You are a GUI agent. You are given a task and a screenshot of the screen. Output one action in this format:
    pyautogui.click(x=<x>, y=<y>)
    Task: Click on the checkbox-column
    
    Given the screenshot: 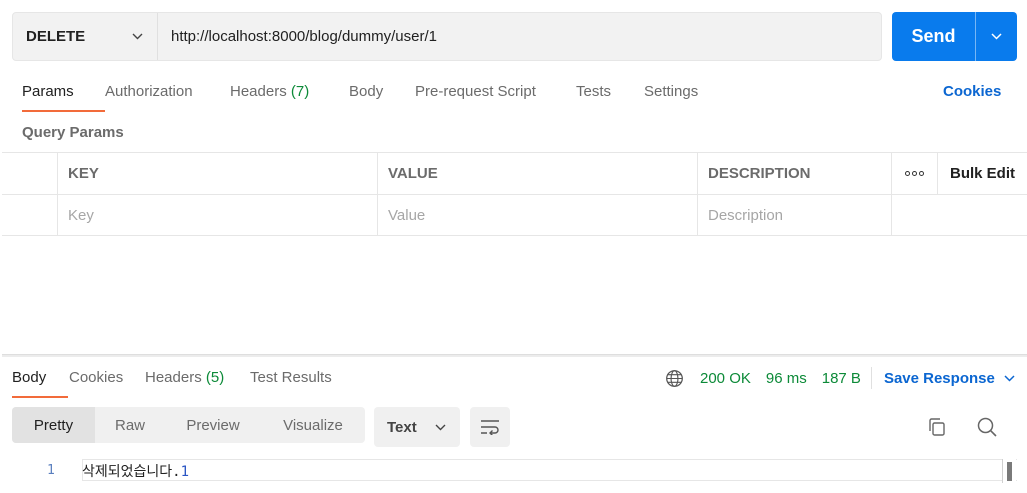 What is the action you would take?
    pyautogui.click(x=30, y=173)
    